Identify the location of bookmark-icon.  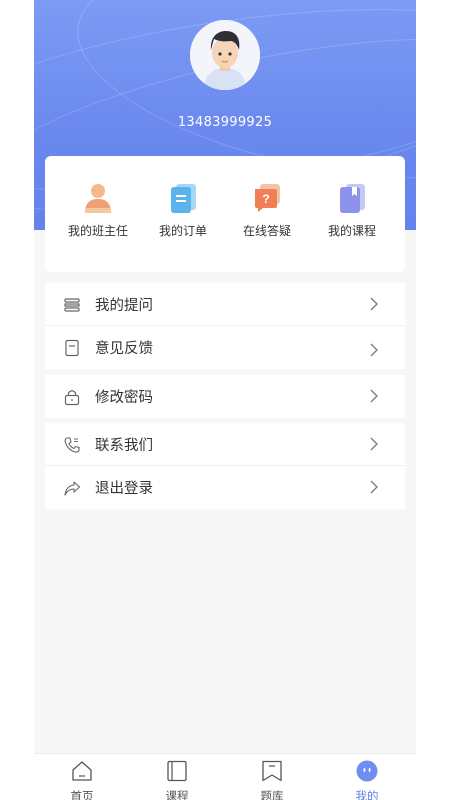
(272, 771).